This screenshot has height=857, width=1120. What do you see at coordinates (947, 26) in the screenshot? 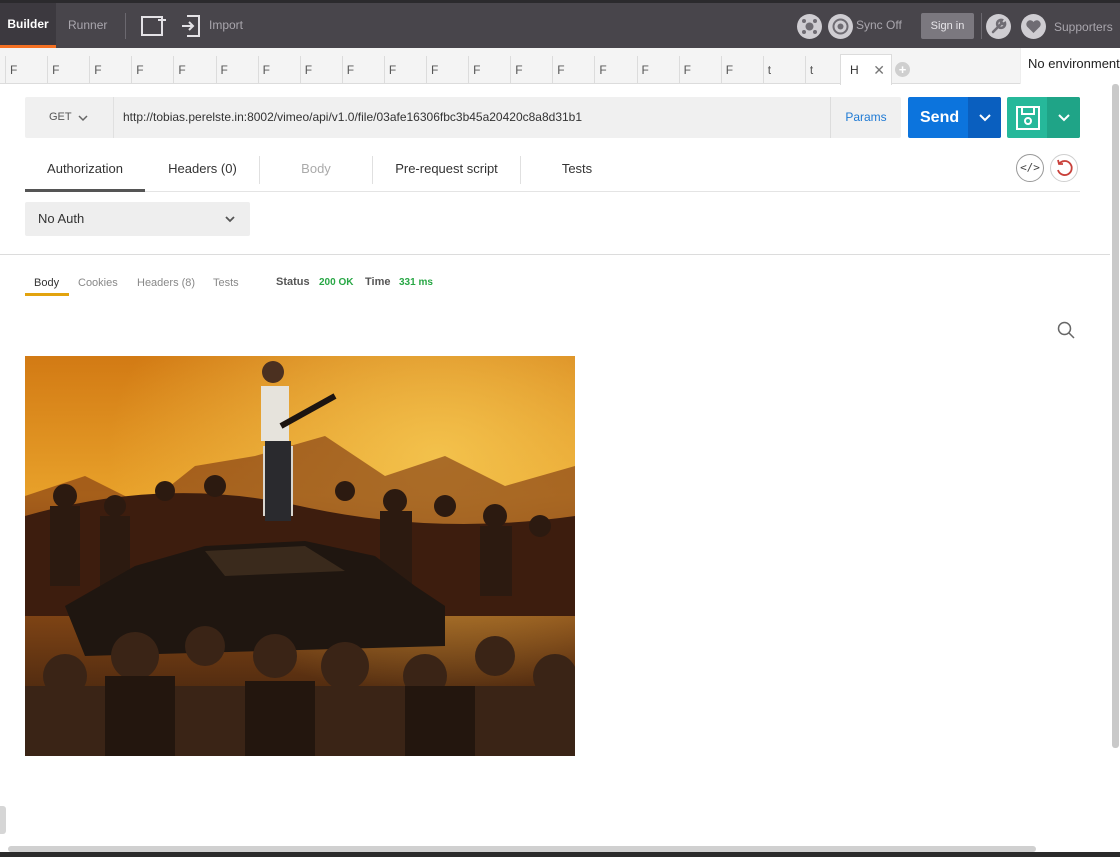
I see `sign-in-button: Sign in` at bounding box center [947, 26].